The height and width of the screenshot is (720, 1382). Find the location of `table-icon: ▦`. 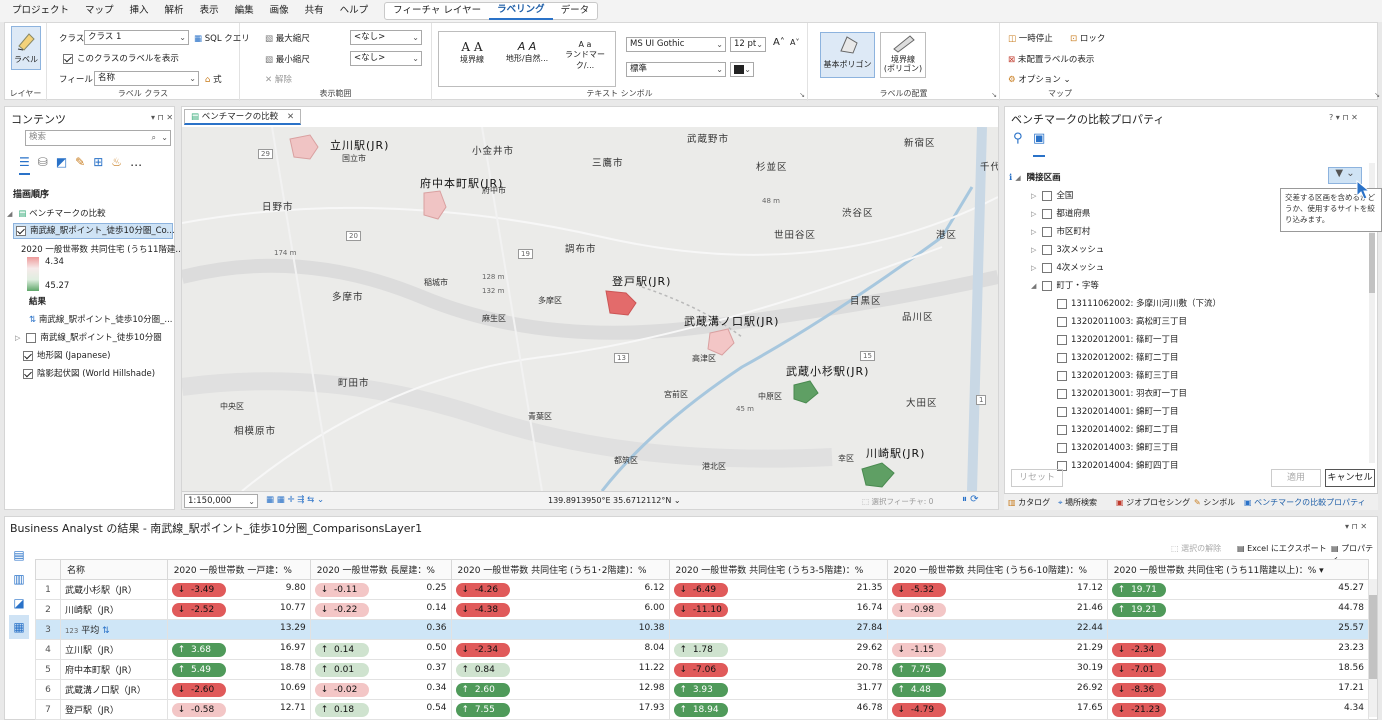

table-icon: ▦ is located at coordinates (19, 627).